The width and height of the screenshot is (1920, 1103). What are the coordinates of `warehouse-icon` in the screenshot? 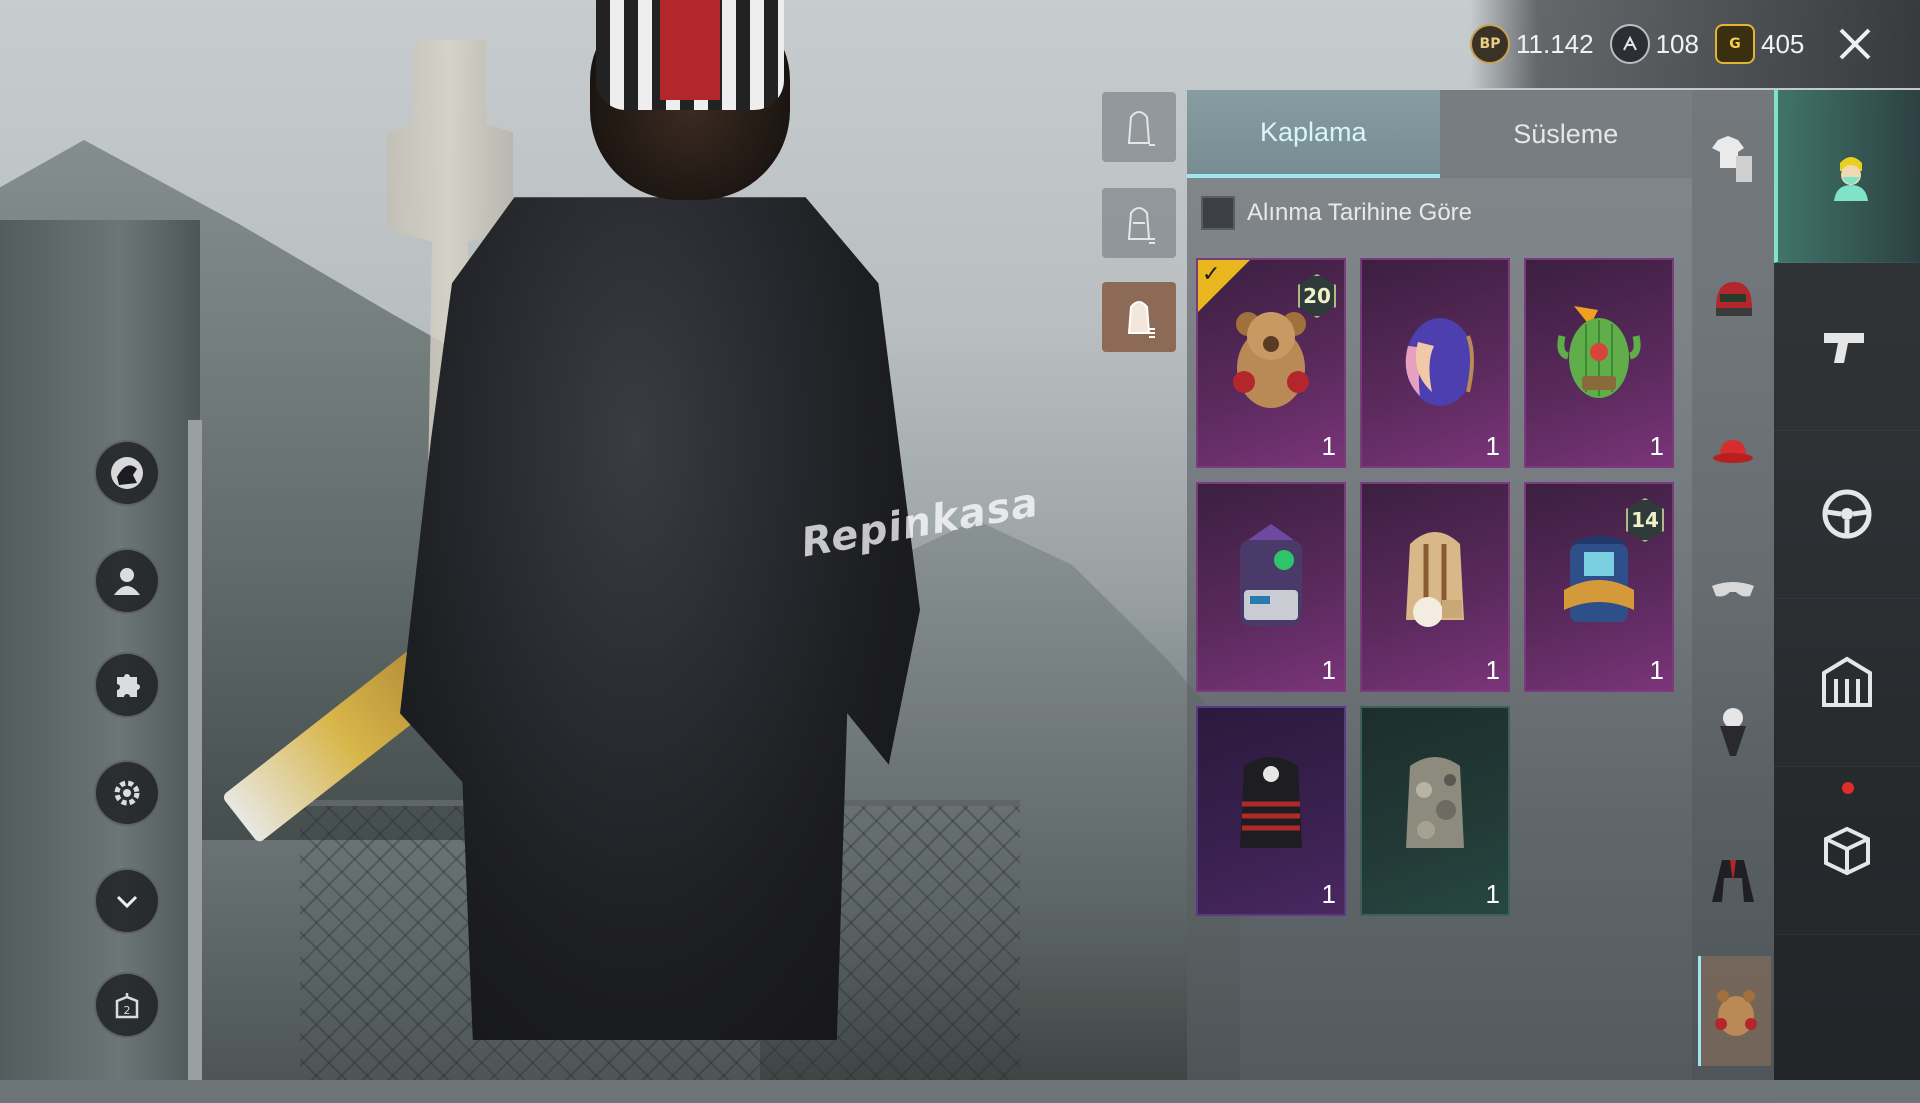 It's located at (1847, 681).